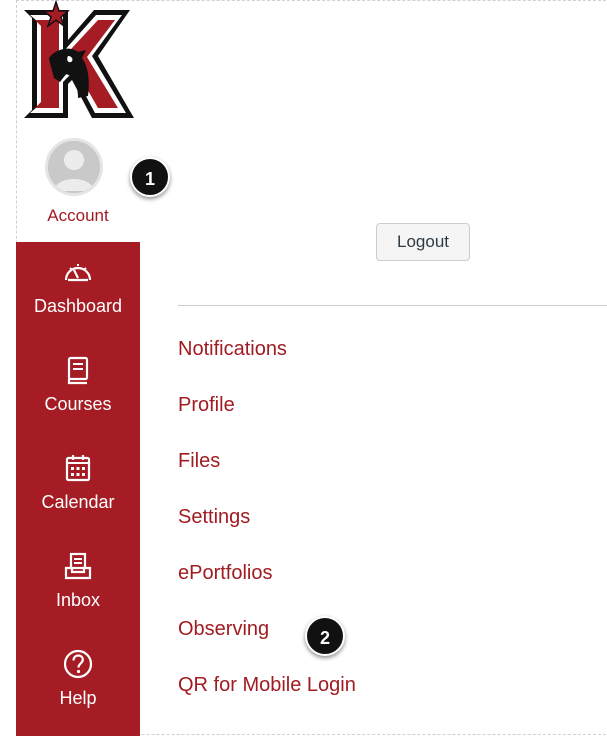 This screenshot has height=736, width=607. What do you see at coordinates (78, 468) in the screenshot?
I see `calendar-icon` at bounding box center [78, 468].